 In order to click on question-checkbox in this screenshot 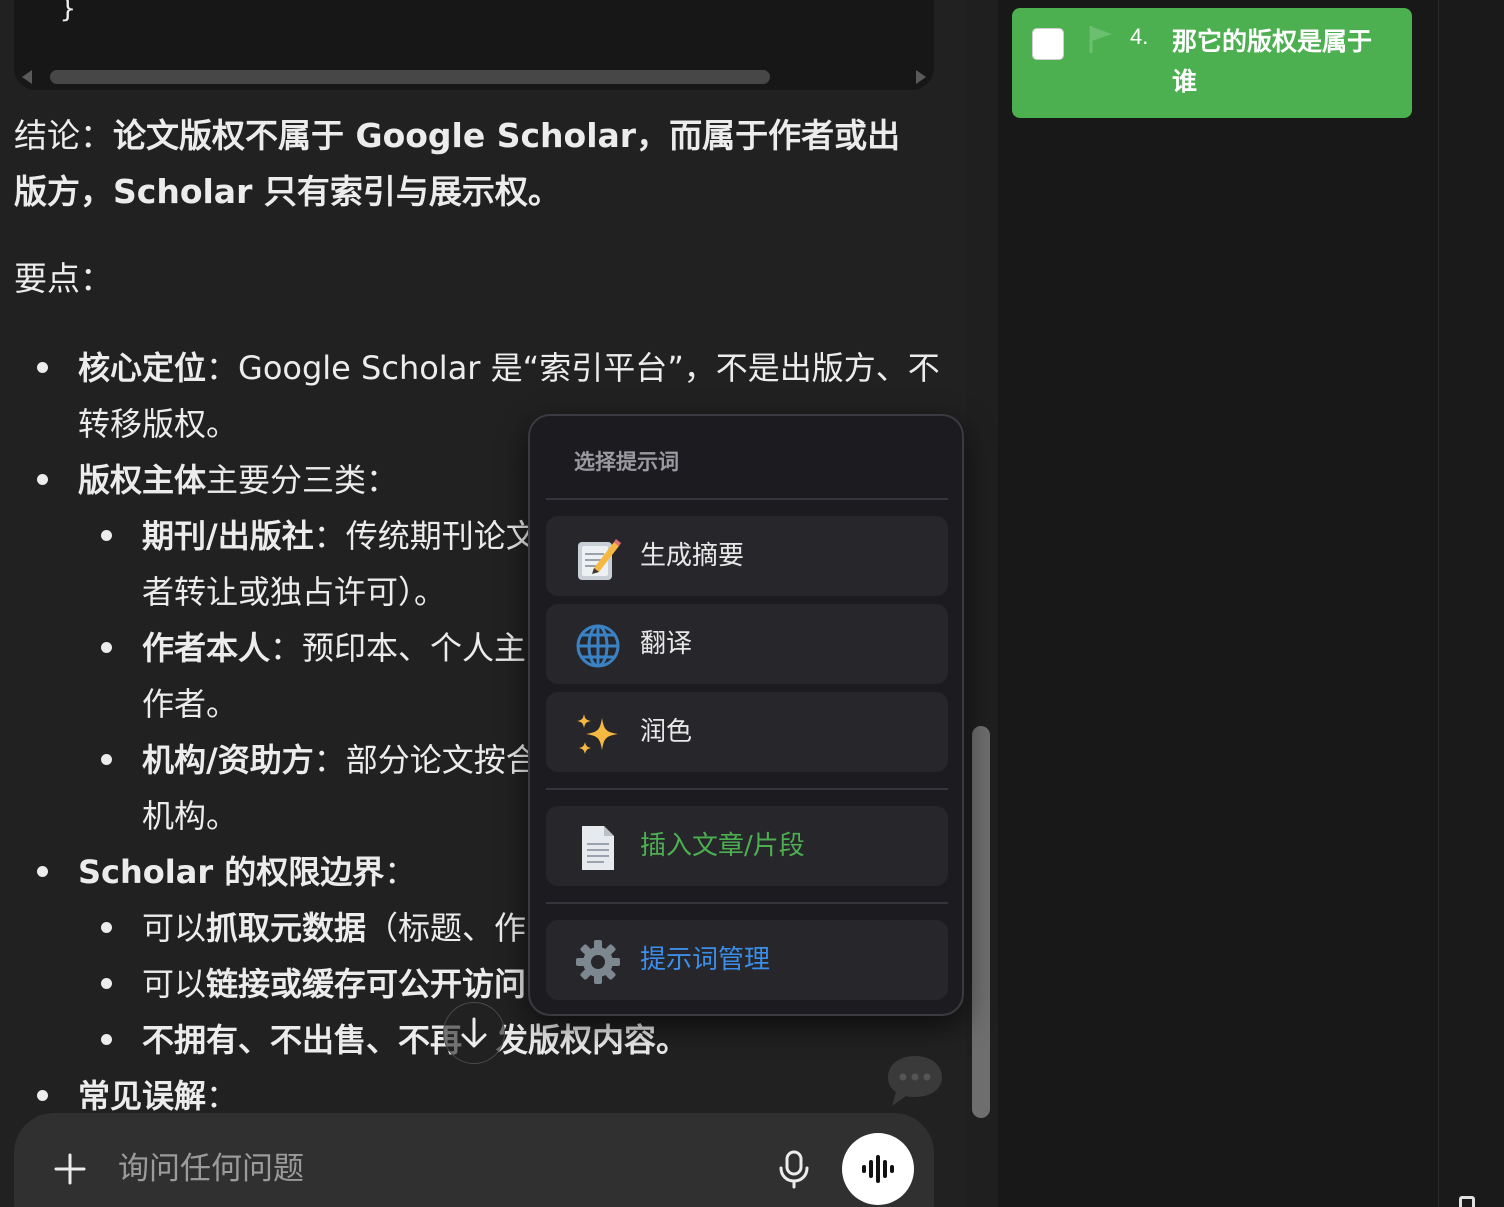, I will do `click(1048, 44)`.